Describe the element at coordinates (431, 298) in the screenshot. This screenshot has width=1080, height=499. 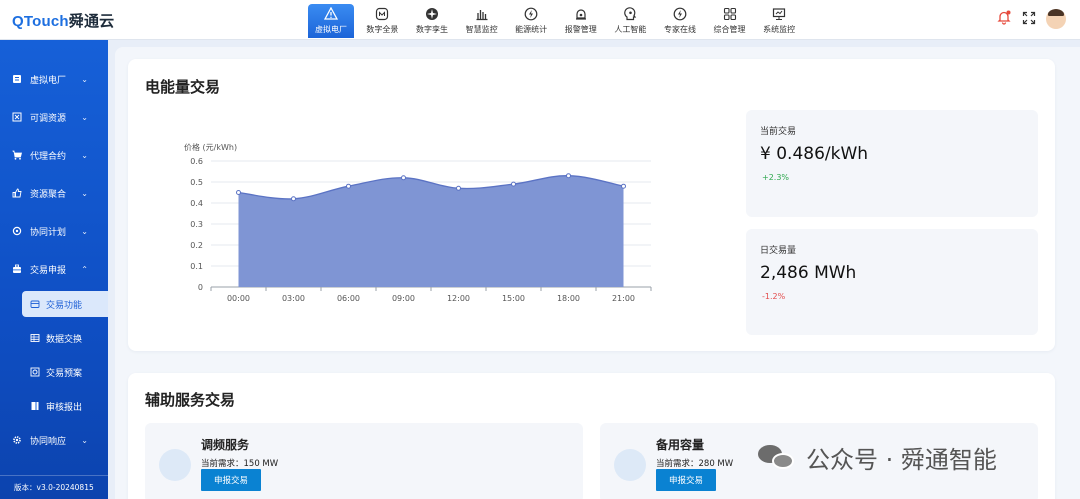
I see `x-tick-labels: 00:00 03:00 06:00 09:00 12:00 15:00 18:00 21:00` at that location.